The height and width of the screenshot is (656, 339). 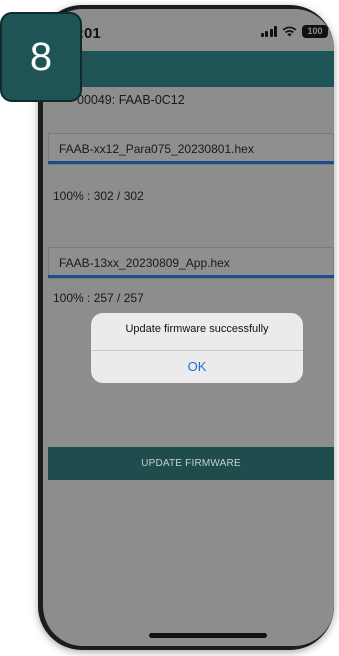 What do you see at coordinates (289, 31) in the screenshot?
I see `wifi-icon` at bounding box center [289, 31].